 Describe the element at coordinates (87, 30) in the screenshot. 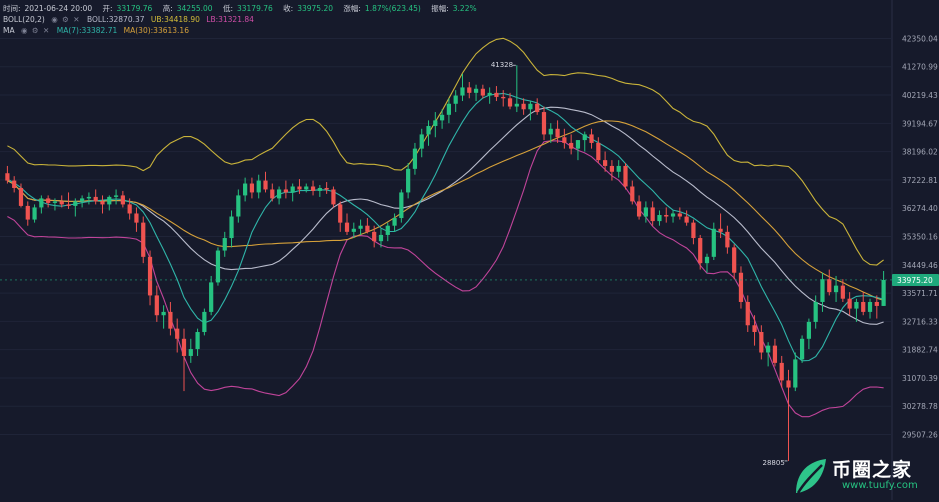

I see `ma7-value: MA(7):33382.71` at that location.